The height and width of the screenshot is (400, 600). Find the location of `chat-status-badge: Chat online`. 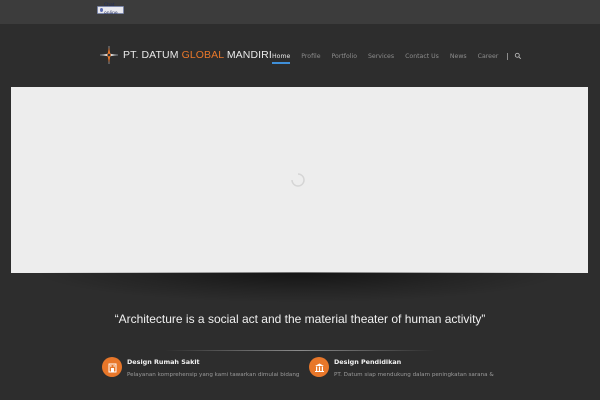

chat-status-badge: Chat online is located at coordinates (110, 9).